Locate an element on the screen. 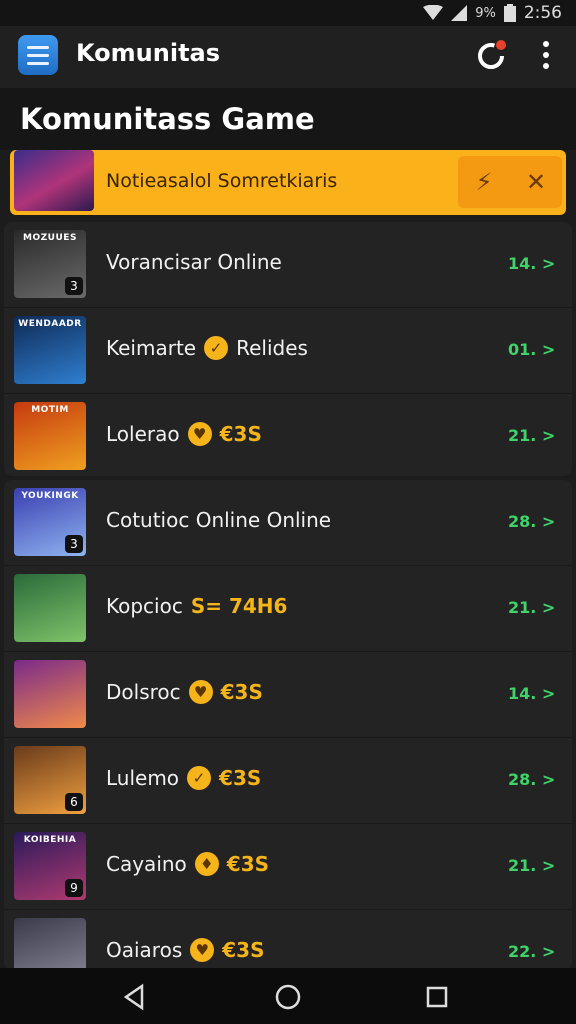 This screenshot has width=576, height=1024. community-name: Dolsroc is located at coordinates (143, 692).